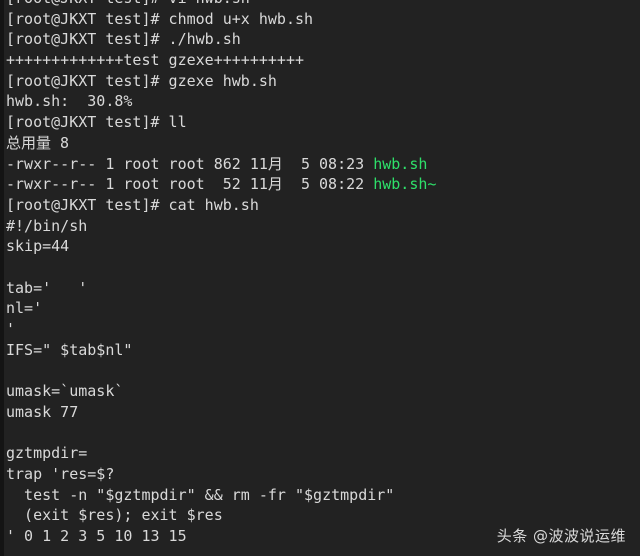 This screenshot has width=640, height=556. Describe the element at coordinates (323, 122) in the screenshot. I see `line-ll-cmd: [root@JKXT test]# ll` at that location.